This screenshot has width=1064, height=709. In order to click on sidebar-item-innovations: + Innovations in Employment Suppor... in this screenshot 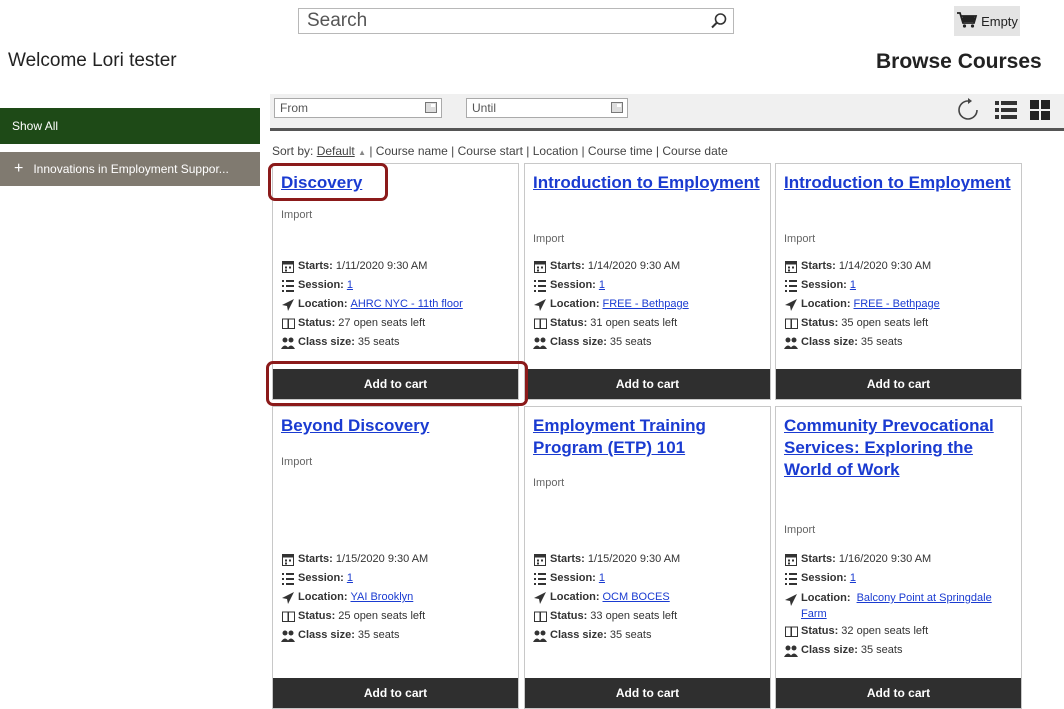, I will do `click(130, 169)`.